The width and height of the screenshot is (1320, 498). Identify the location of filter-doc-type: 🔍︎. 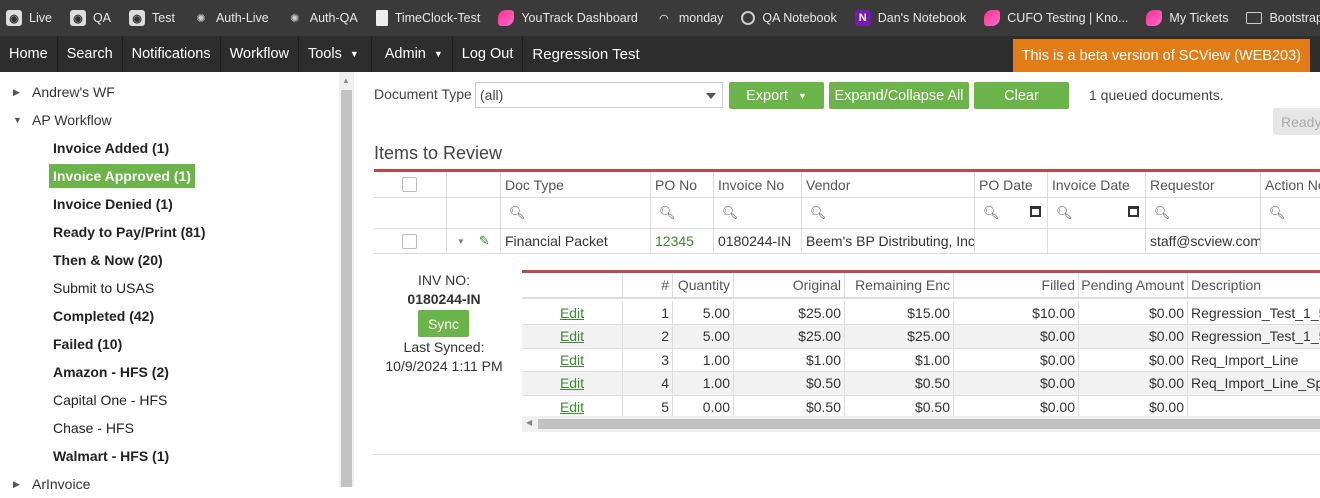
(575, 213).